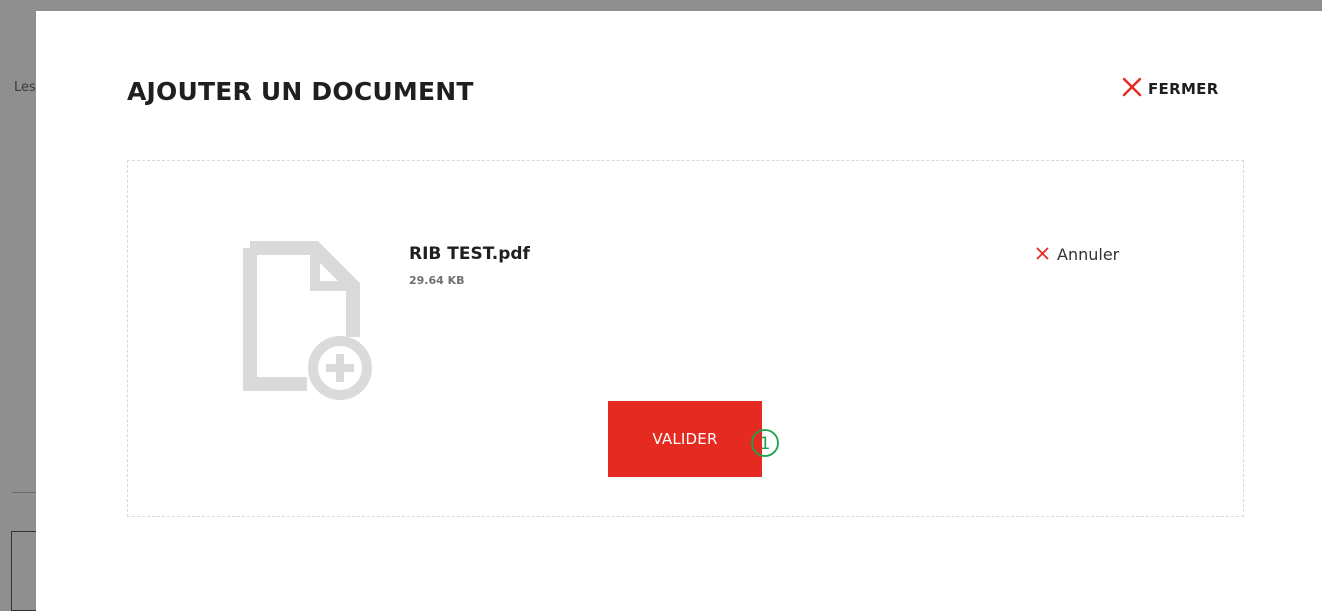  What do you see at coordinates (437, 280) in the screenshot?
I see `file-size: 29.64 KB` at bounding box center [437, 280].